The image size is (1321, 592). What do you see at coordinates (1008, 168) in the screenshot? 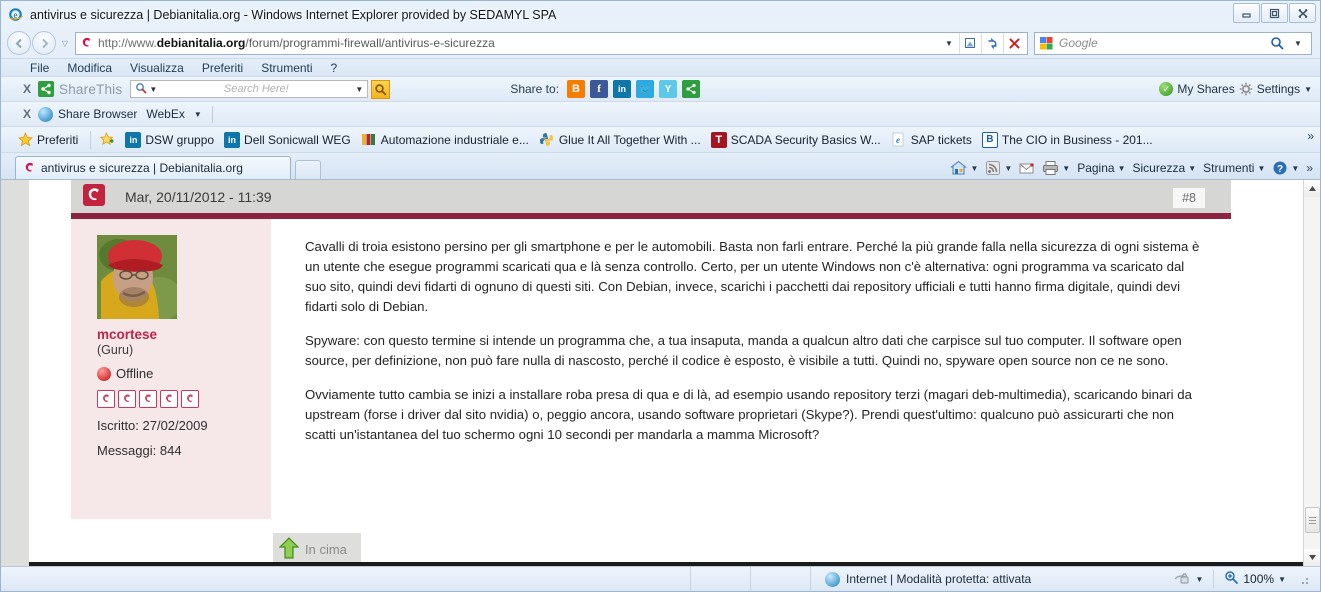
I see `feeds-caret-icon: ▼` at bounding box center [1008, 168].